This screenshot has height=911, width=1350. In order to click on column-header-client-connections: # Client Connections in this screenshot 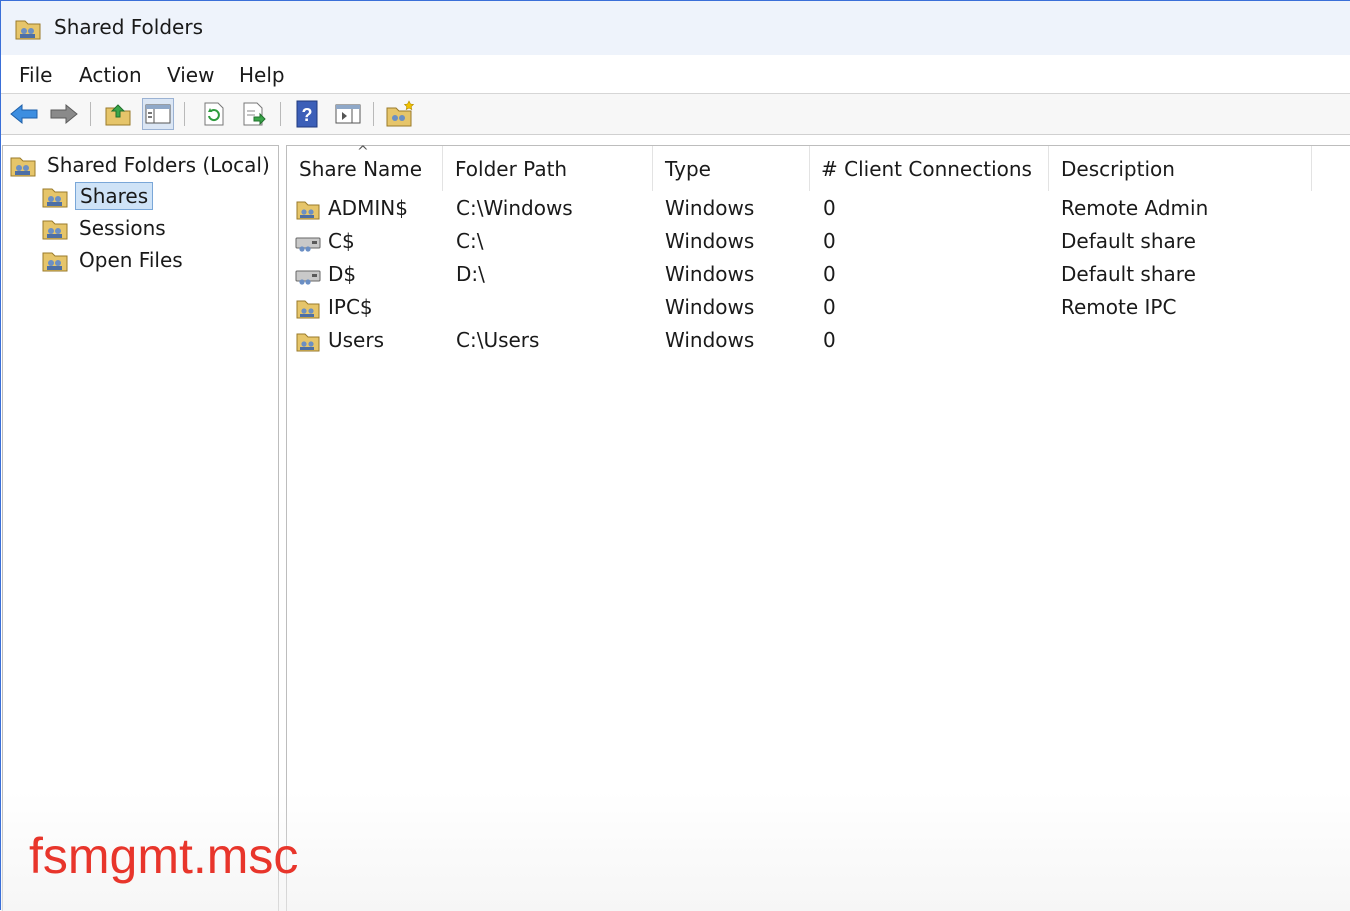, I will do `click(929, 168)`.